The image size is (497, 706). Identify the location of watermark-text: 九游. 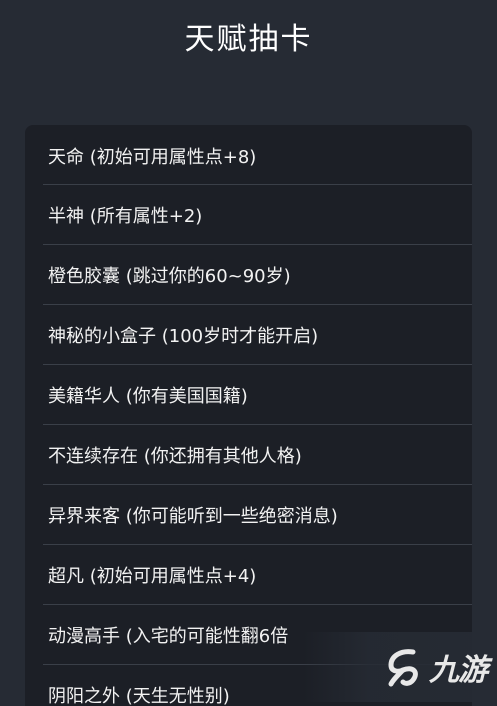
(458, 670).